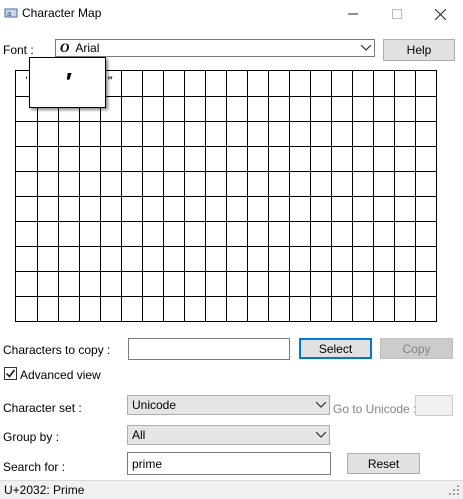  I want to click on go-to-unicode-label: Go to Unicode :, so click(375, 409).